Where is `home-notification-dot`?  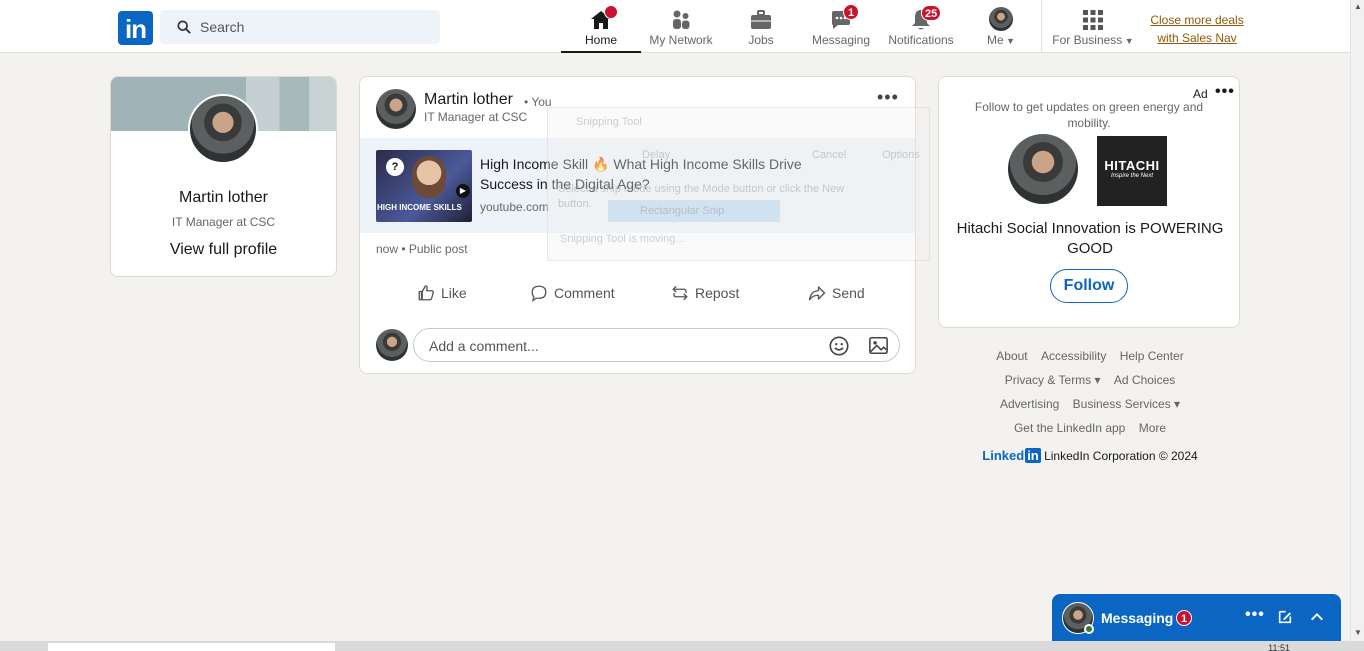
home-notification-dot is located at coordinates (611, 12).